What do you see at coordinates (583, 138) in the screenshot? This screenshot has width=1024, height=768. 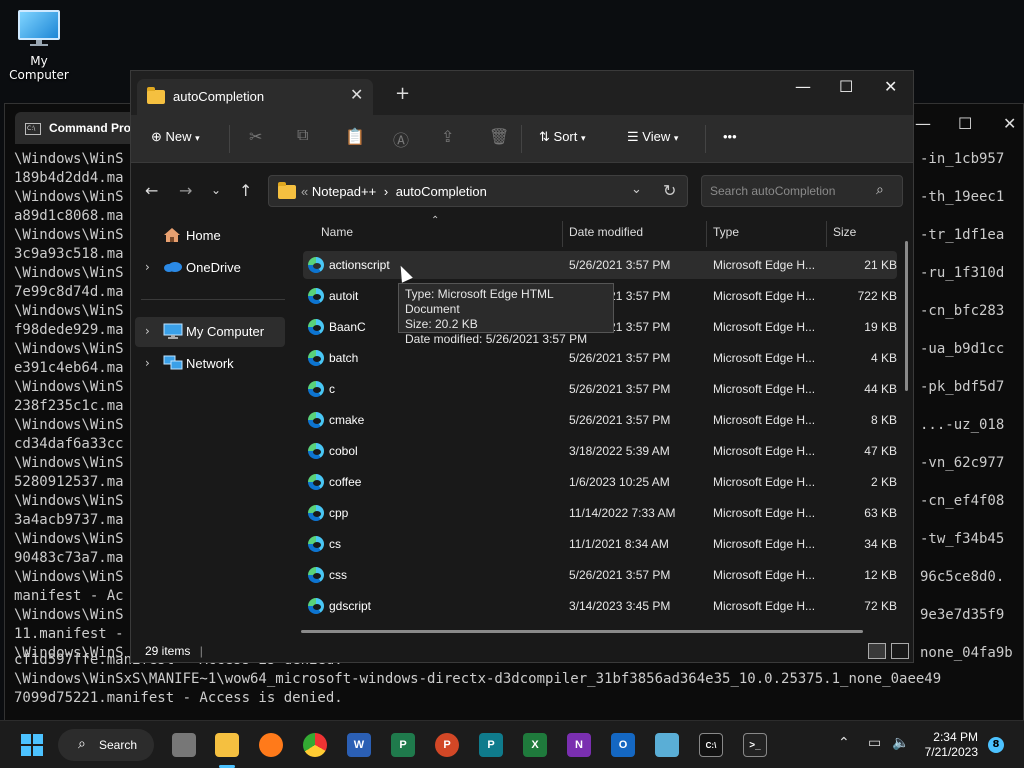 I see `chevron-down-icon: ▾` at bounding box center [583, 138].